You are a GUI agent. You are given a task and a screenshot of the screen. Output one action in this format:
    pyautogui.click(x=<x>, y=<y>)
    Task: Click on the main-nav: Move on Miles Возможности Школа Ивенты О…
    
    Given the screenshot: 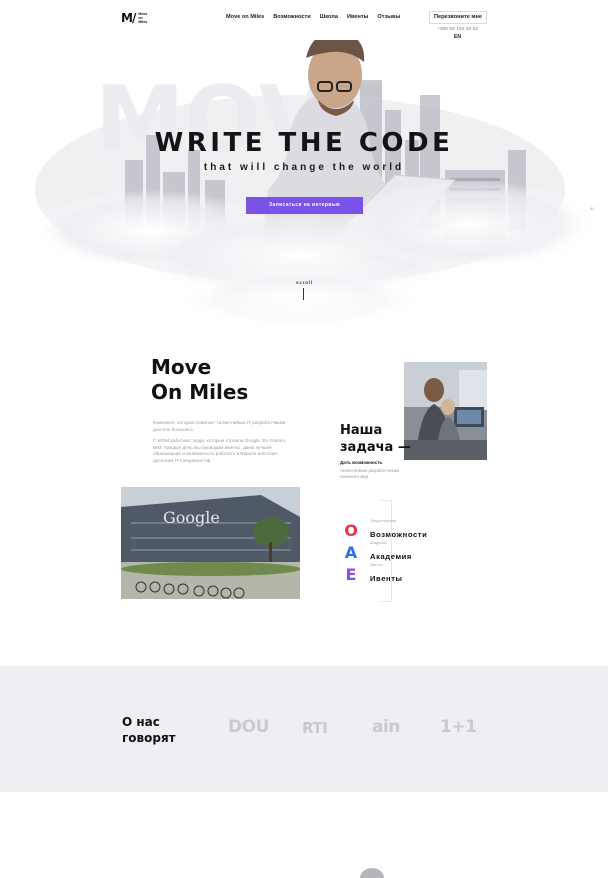 What is the action you would take?
    pyautogui.click(x=313, y=17)
    